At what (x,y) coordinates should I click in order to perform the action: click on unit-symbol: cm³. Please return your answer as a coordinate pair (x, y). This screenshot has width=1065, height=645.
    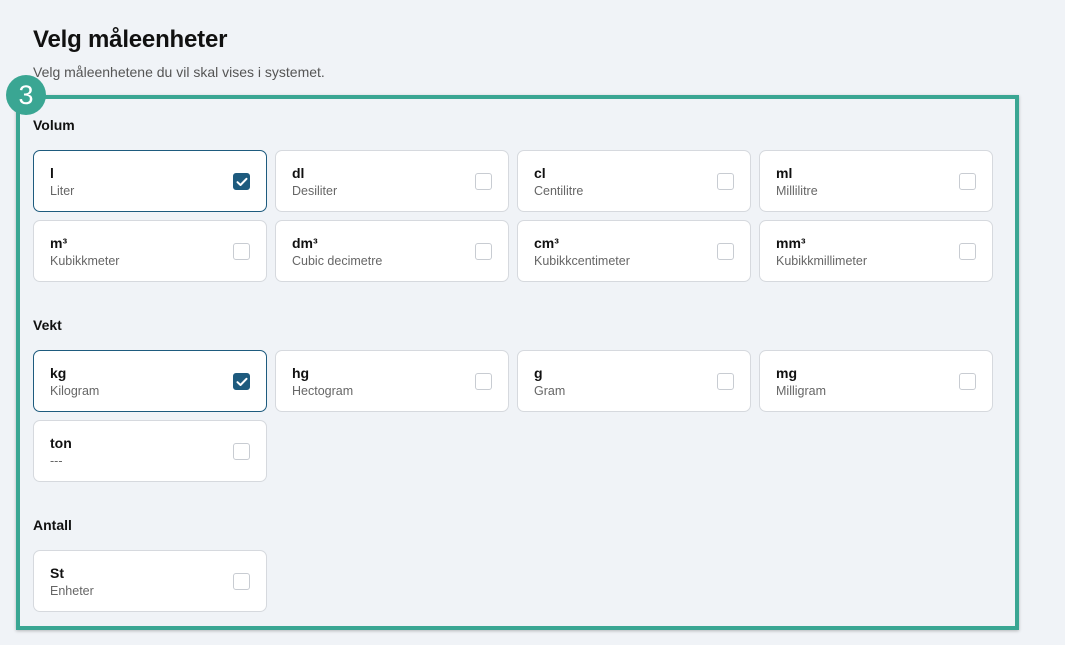
    Looking at the image, I should click on (546, 243).